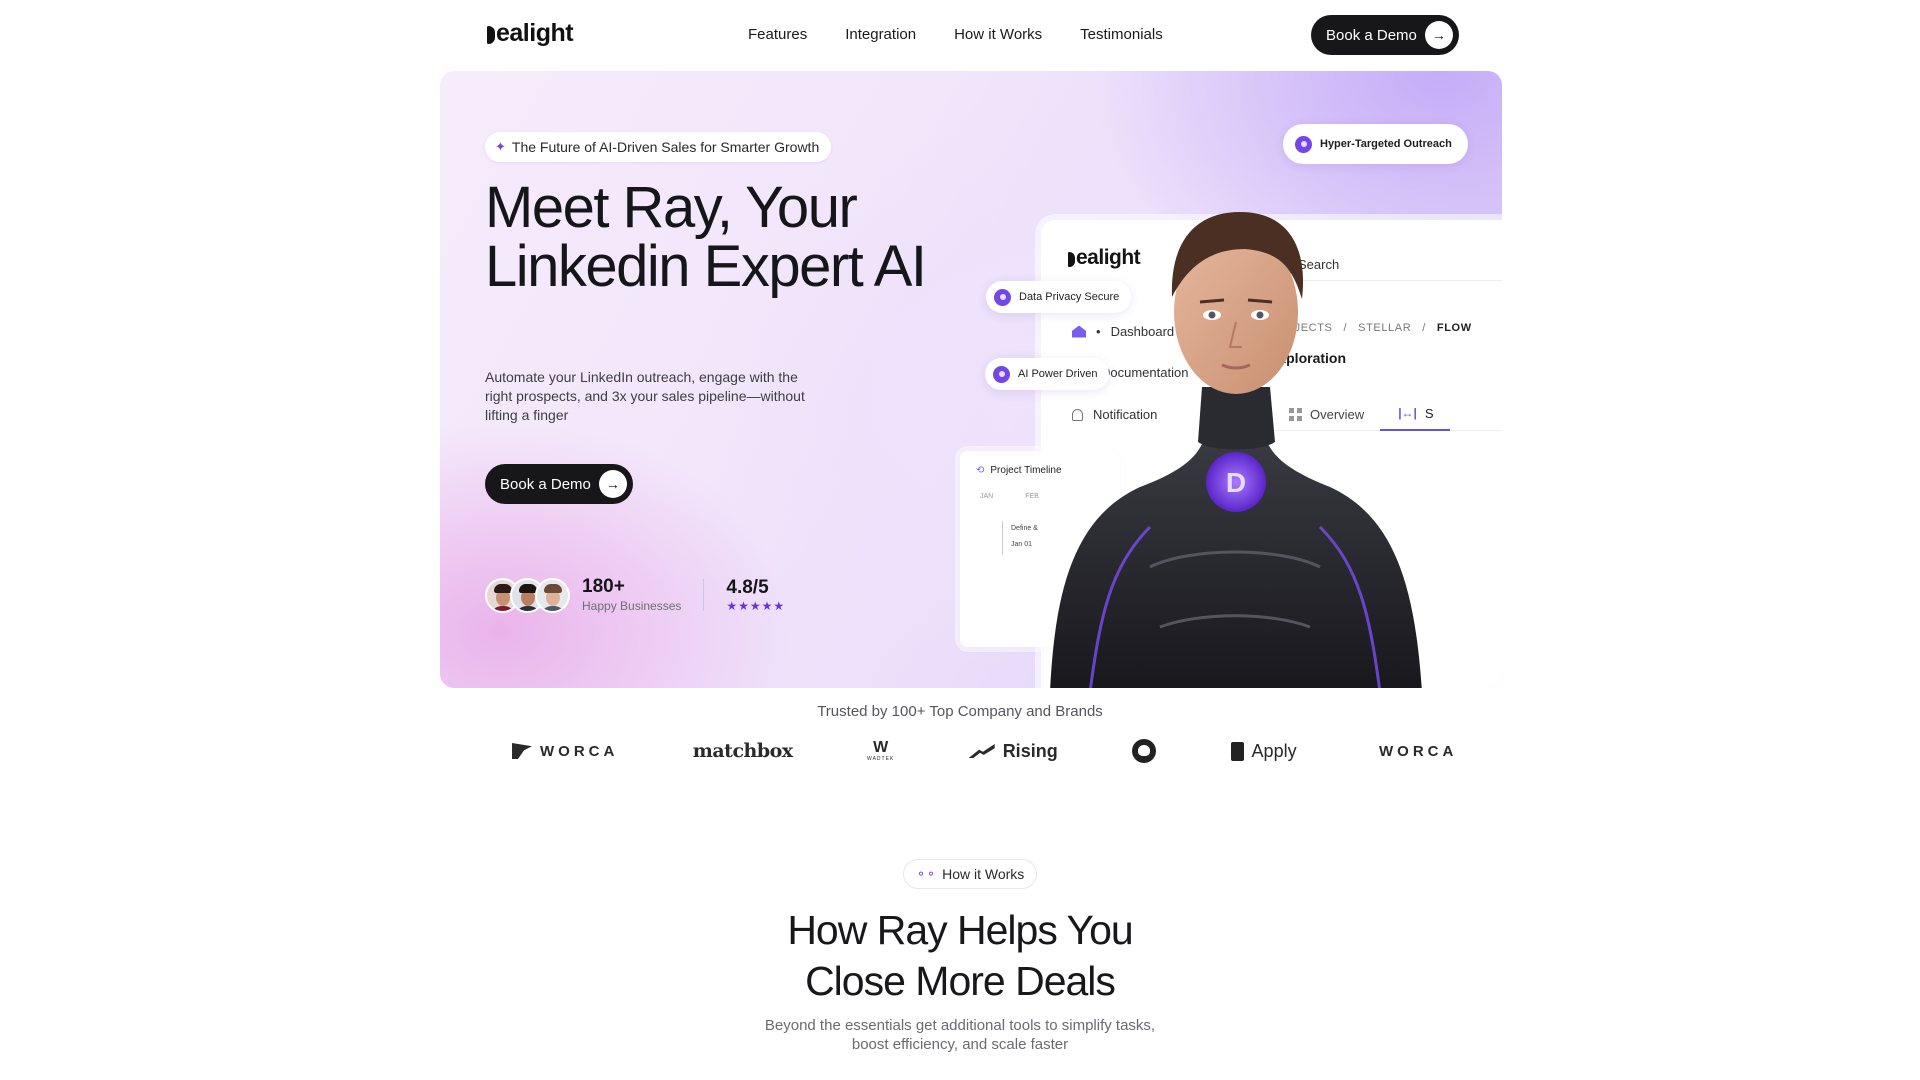  Describe the element at coordinates (960, 981) in the screenshot. I see `how-title-line2: Close More Deals` at that location.